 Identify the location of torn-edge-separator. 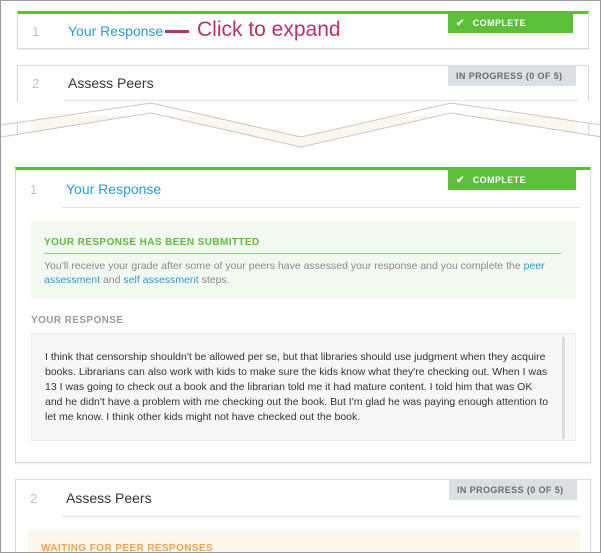
(300, 131).